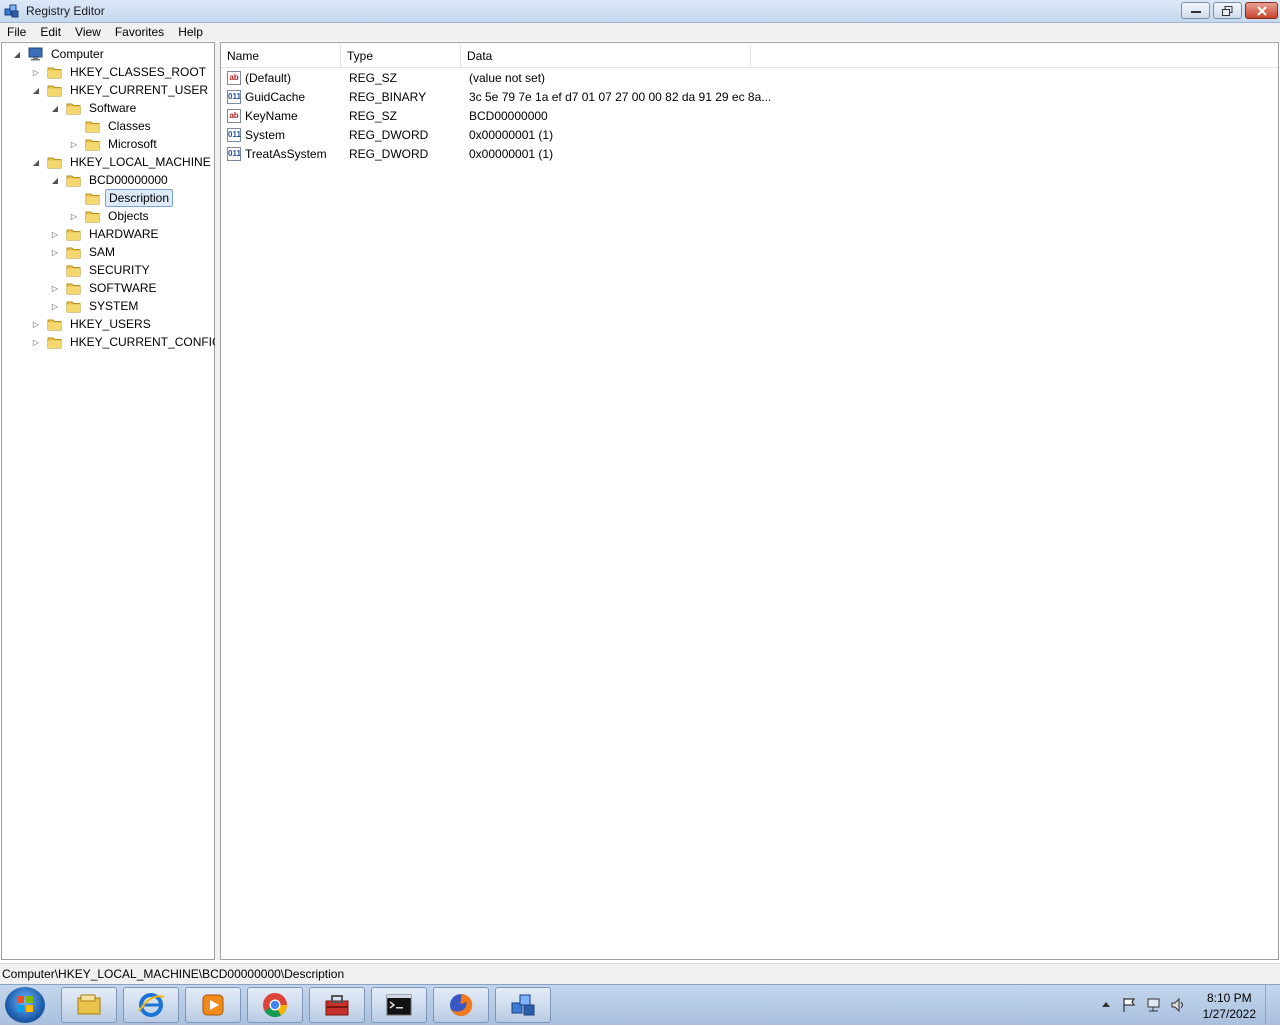 This screenshot has width=1280, height=1026. I want to click on tree-item-label: Software, so click(113, 108).